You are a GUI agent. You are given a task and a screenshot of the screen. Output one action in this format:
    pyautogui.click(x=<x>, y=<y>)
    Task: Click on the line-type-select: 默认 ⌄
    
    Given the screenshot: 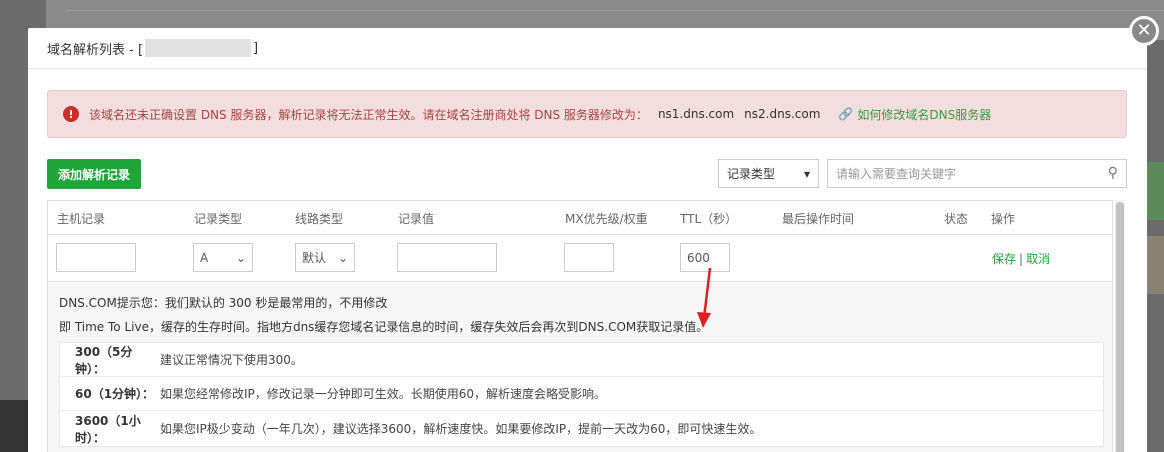 What is the action you would take?
    pyautogui.click(x=325, y=257)
    